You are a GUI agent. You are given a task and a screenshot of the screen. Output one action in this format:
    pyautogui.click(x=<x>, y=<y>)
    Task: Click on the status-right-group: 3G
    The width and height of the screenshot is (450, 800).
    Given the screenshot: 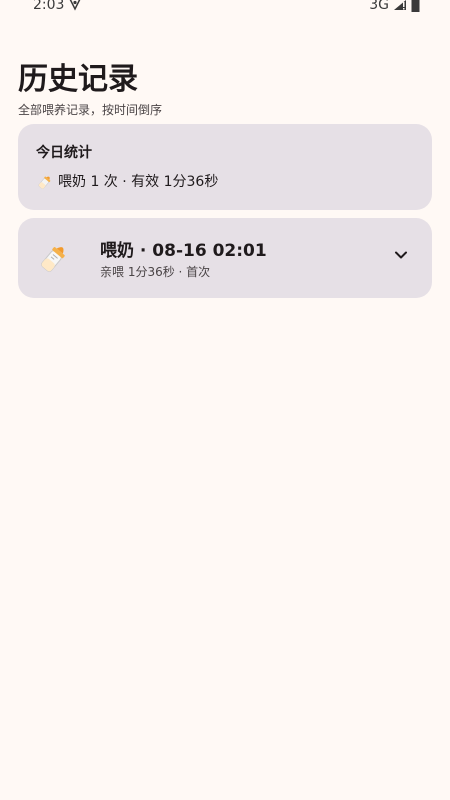 What is the action you would take?
    pyautogui.click(x=394, y=7)
    